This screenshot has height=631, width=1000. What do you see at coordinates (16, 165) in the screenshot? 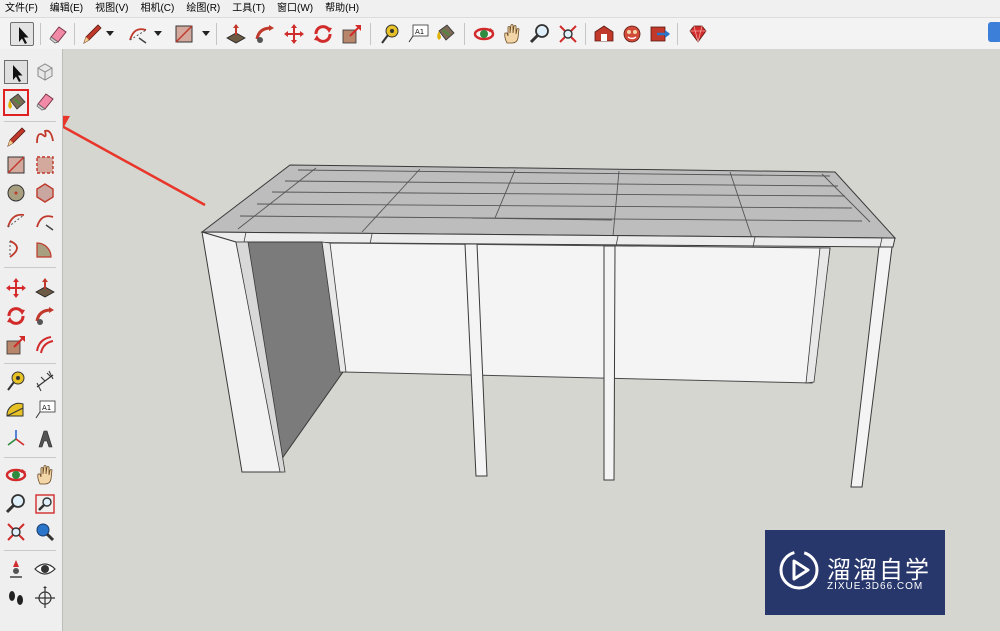
I see `palette-rectangle-button` at bounding box center [16, 165].